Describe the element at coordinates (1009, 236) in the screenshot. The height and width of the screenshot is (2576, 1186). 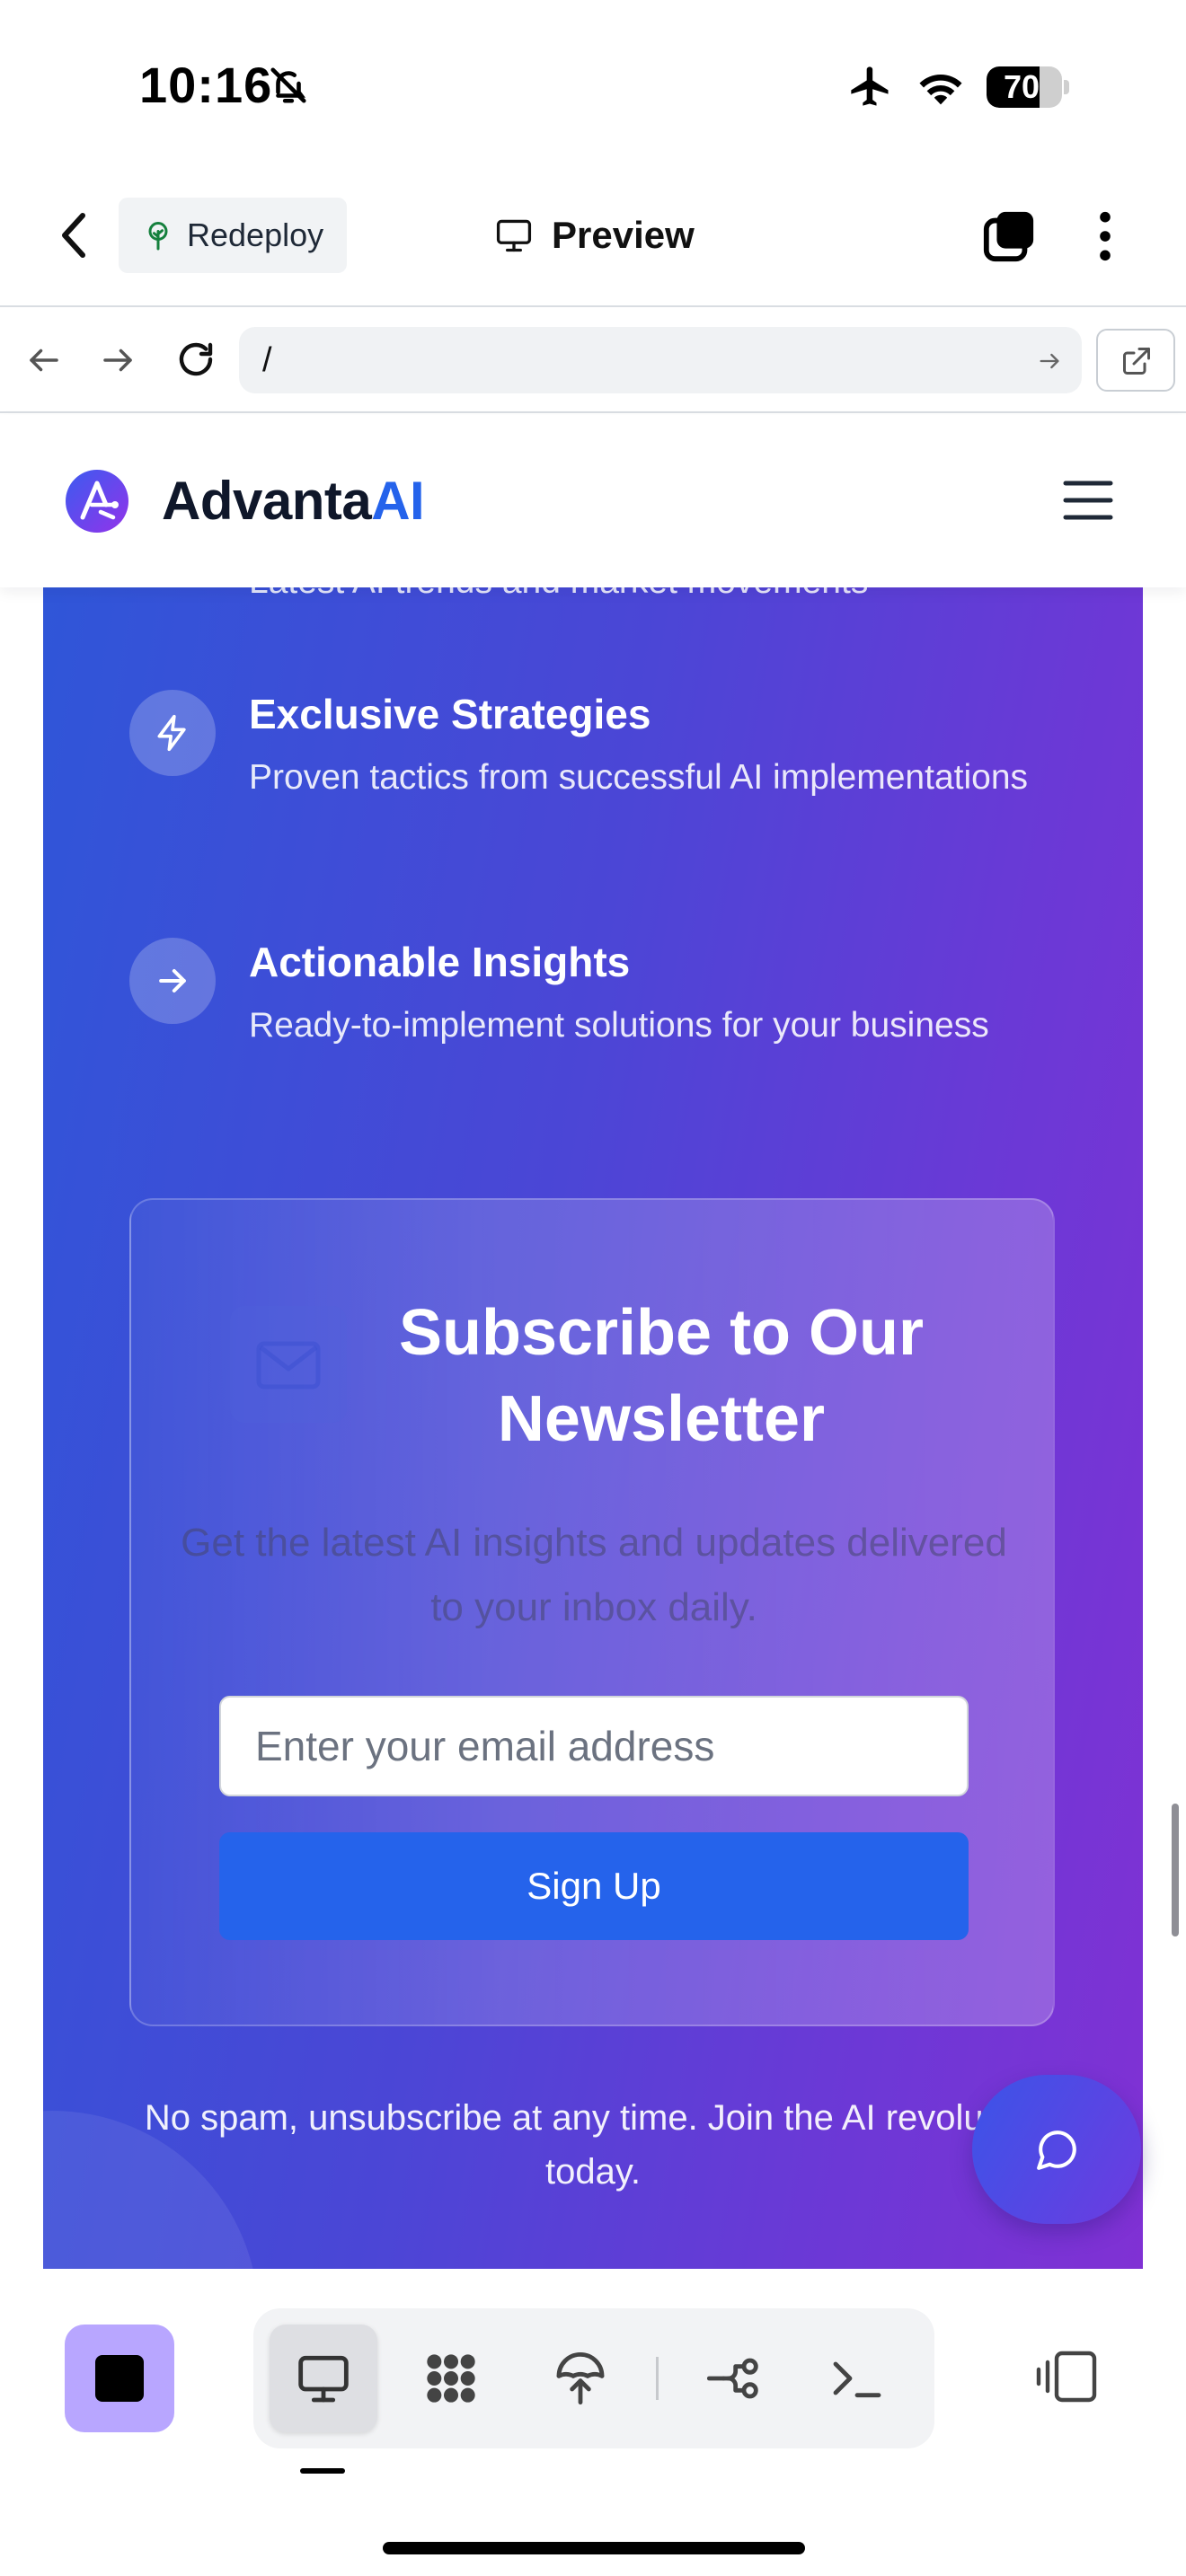
I see `tabs-icon` at that location.